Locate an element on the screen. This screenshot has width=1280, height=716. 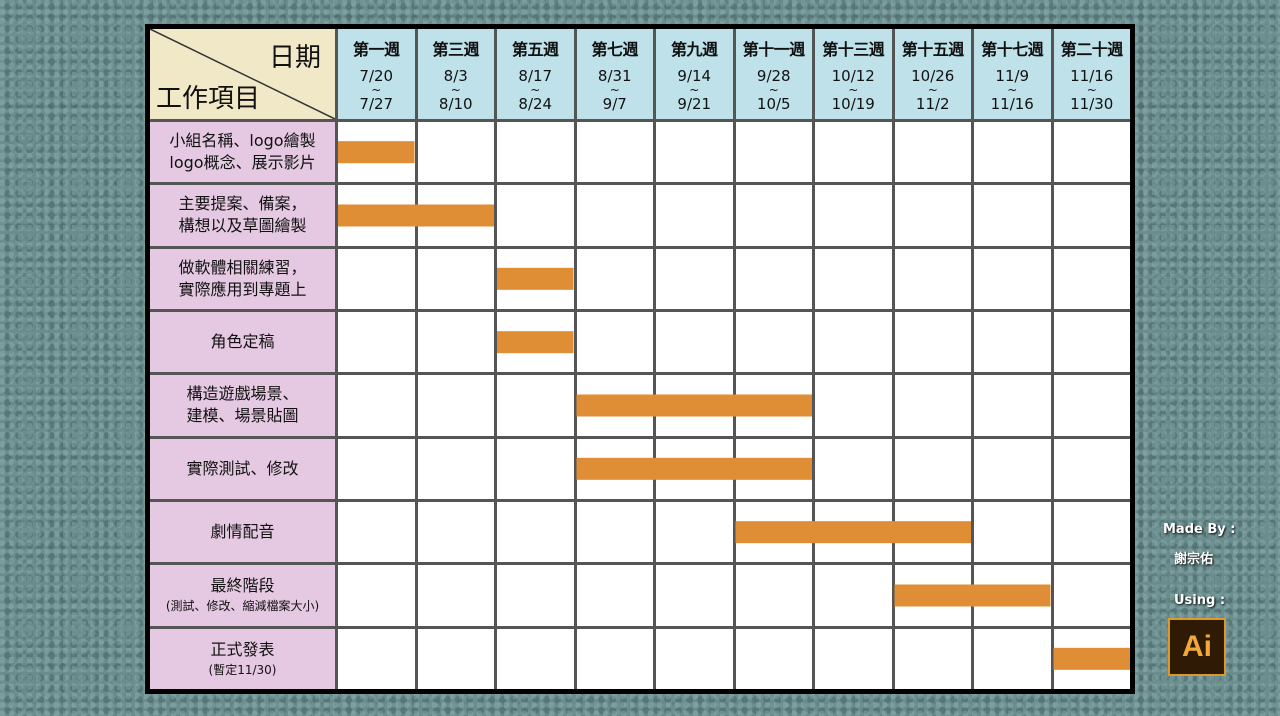
week-label: 第一週 is located at coordinates (376, 49).